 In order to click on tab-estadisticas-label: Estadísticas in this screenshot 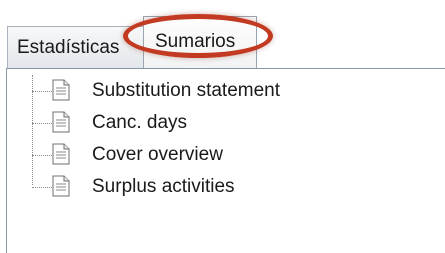, I will do `click(68, 47)`.